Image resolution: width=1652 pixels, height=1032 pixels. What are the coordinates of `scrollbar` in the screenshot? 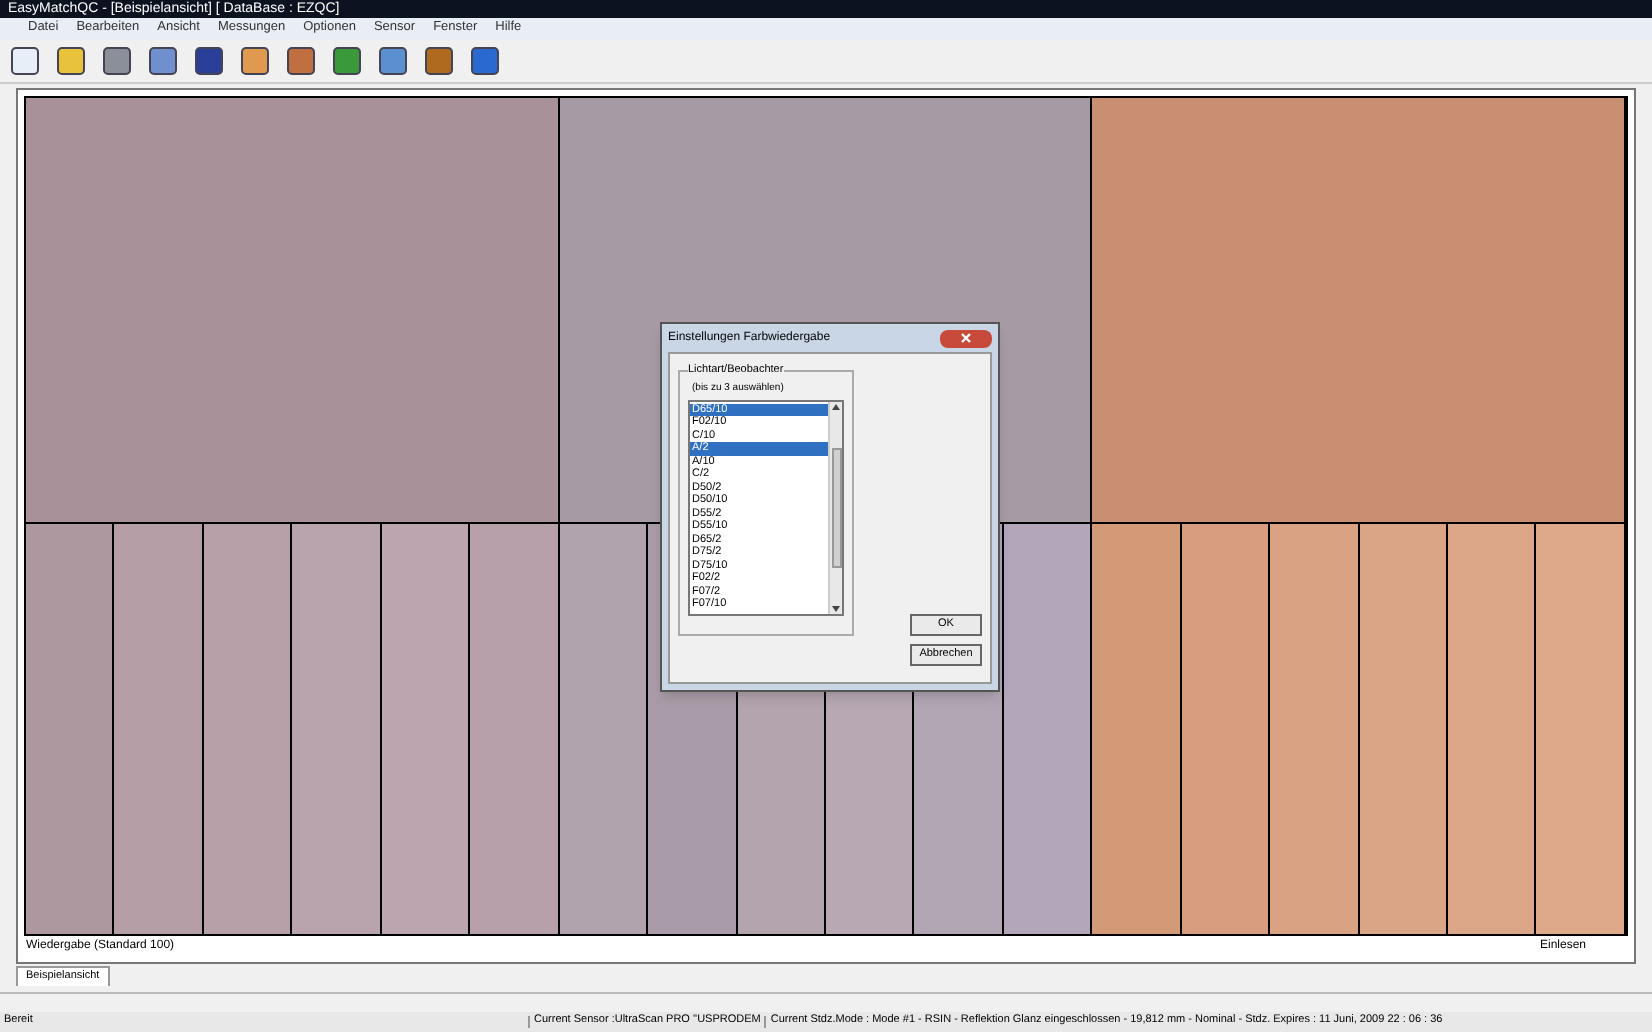 It's located at (835, 507).